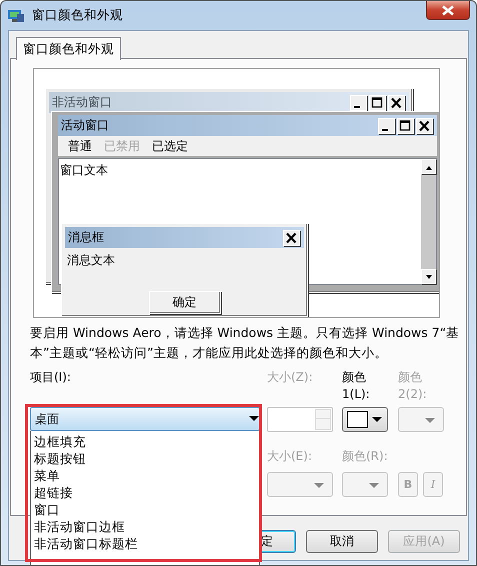 This screenshot has height=566, width=477. Describe the element at coordinates (82, 102) in the screenshot. I see `window-title: 非活动窗口` at that location.